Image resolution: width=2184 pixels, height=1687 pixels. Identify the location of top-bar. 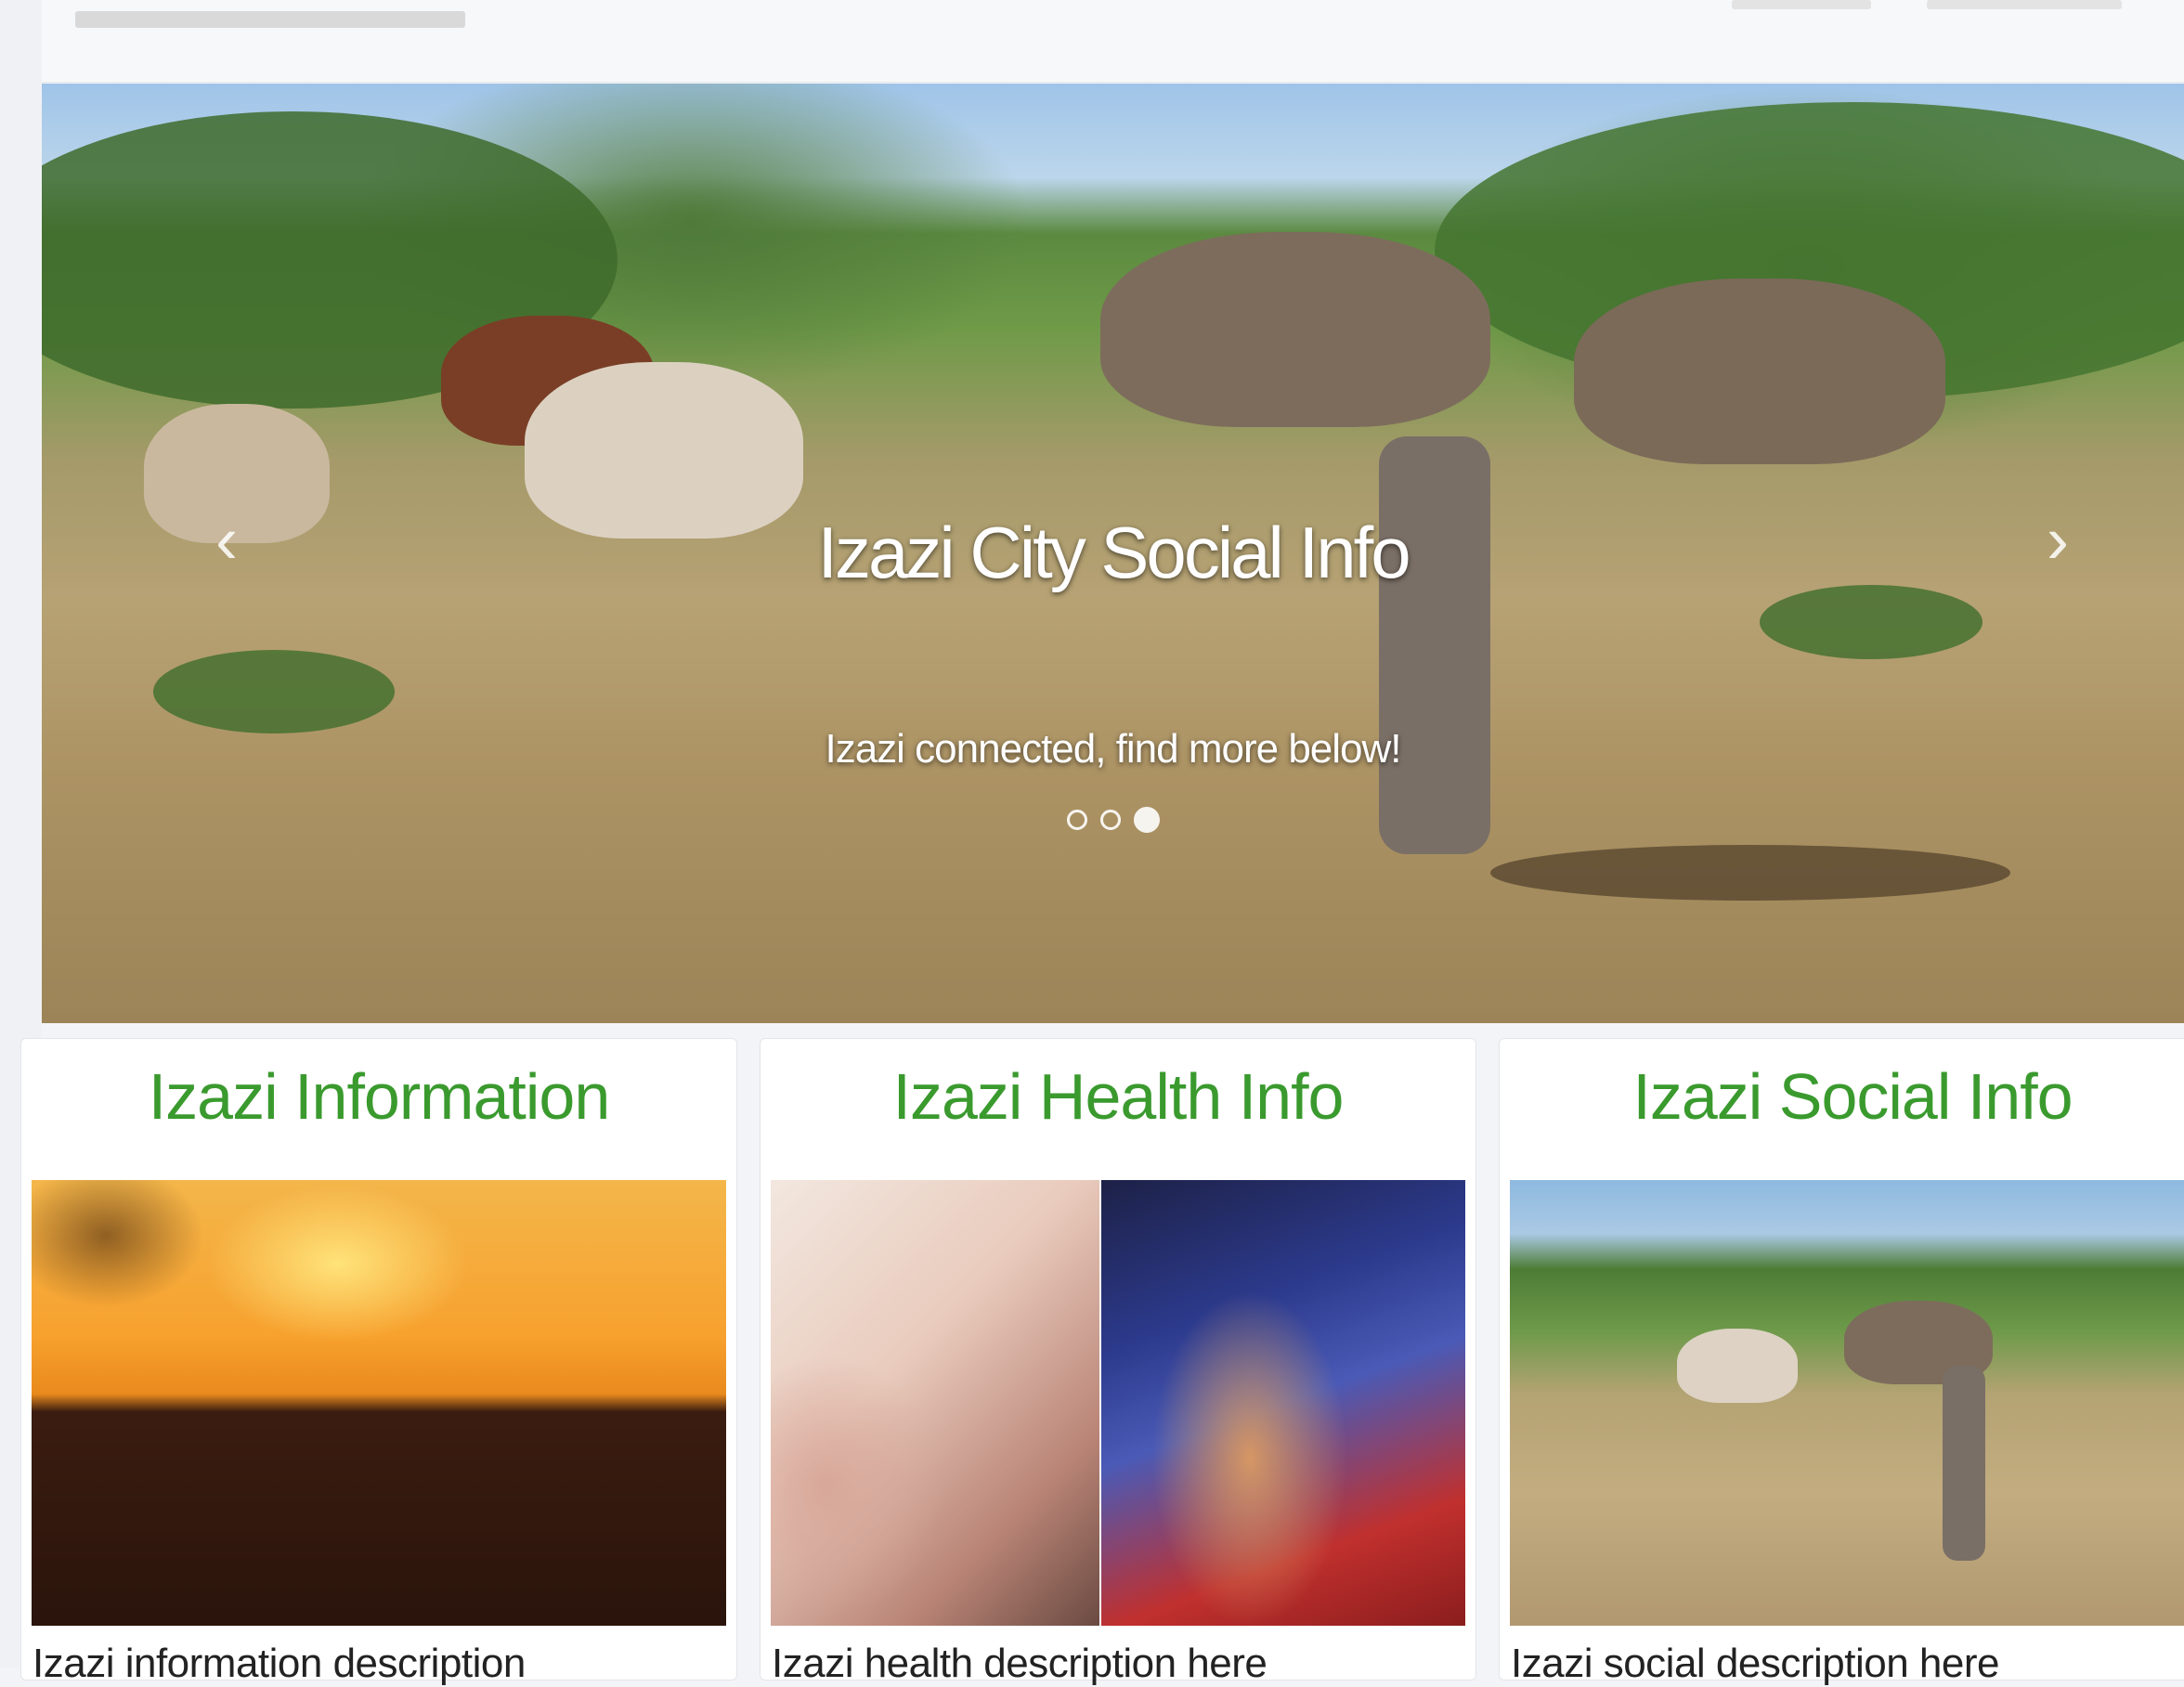
(1113, 41).